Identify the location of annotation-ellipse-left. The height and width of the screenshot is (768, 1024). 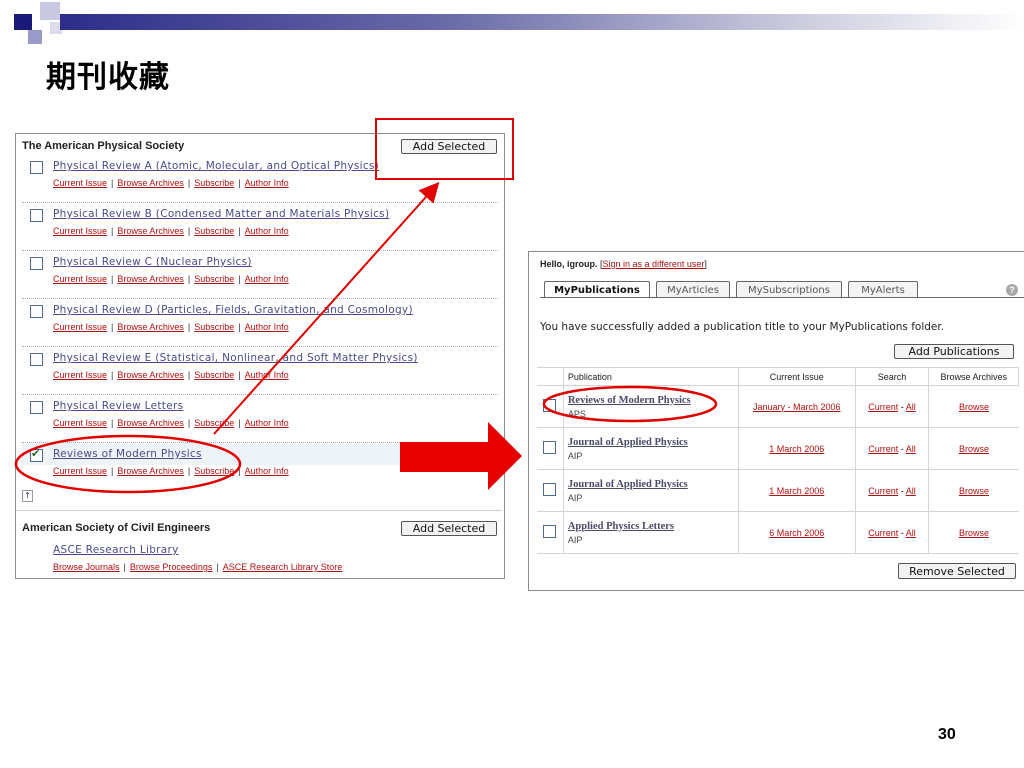
(128, 464).